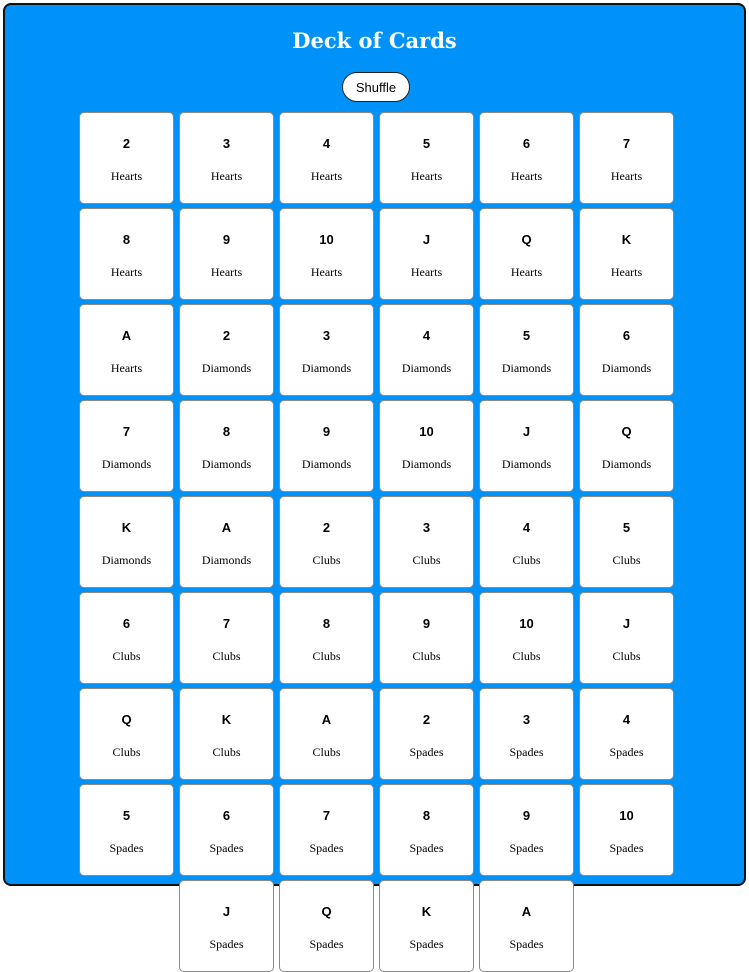  I want to click on playing-card: 9 Clubs, so click(426, 638).